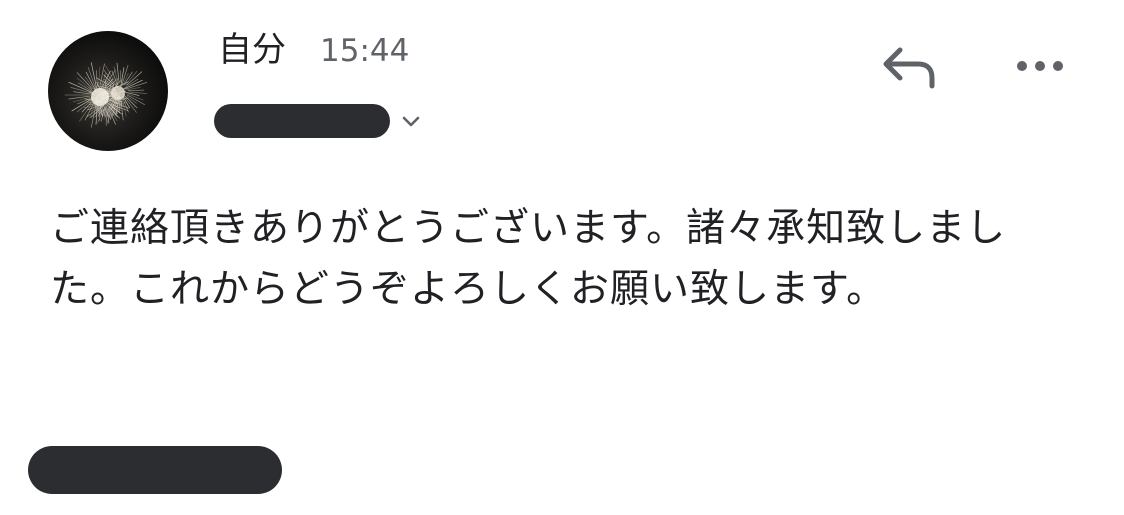 The image size is (1124, 515). I want to click on fireworks-photo, so click(106, 95).